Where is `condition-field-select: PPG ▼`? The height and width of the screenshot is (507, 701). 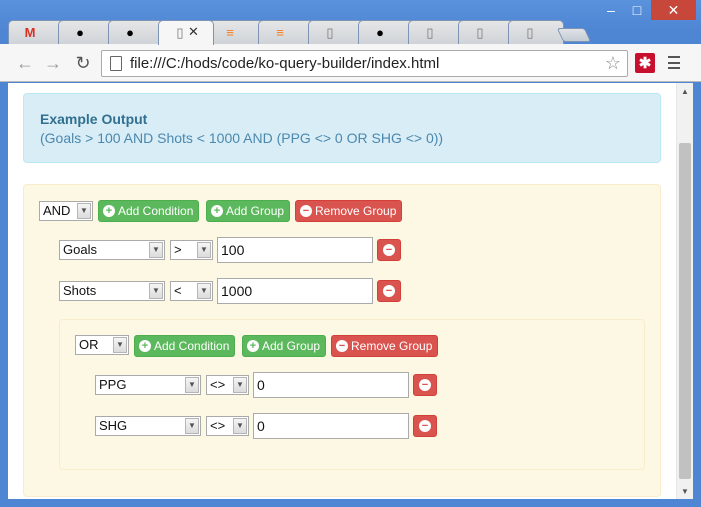
condition-field-select: PPG ▼ is located at coordinates (148, 385).